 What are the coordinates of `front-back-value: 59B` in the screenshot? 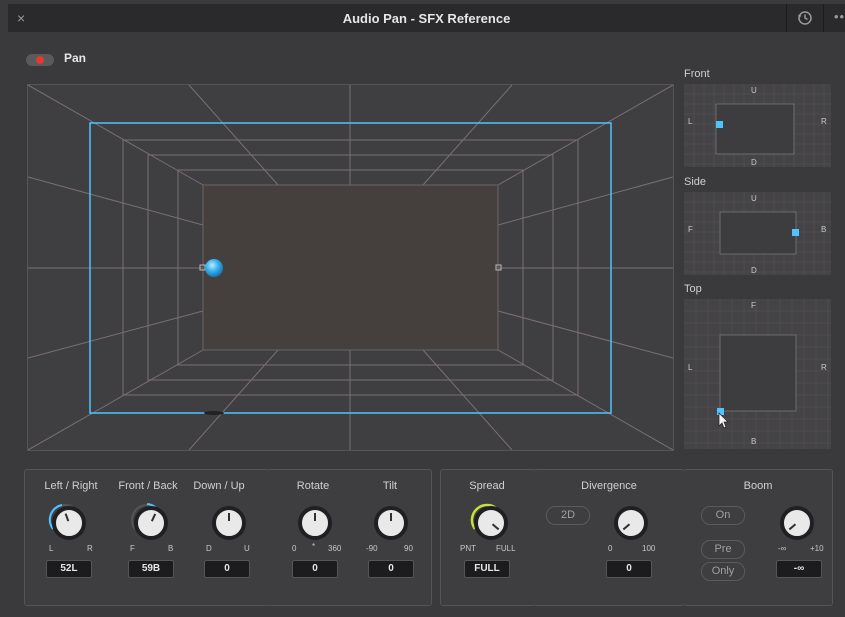 It's located at (151, 569).